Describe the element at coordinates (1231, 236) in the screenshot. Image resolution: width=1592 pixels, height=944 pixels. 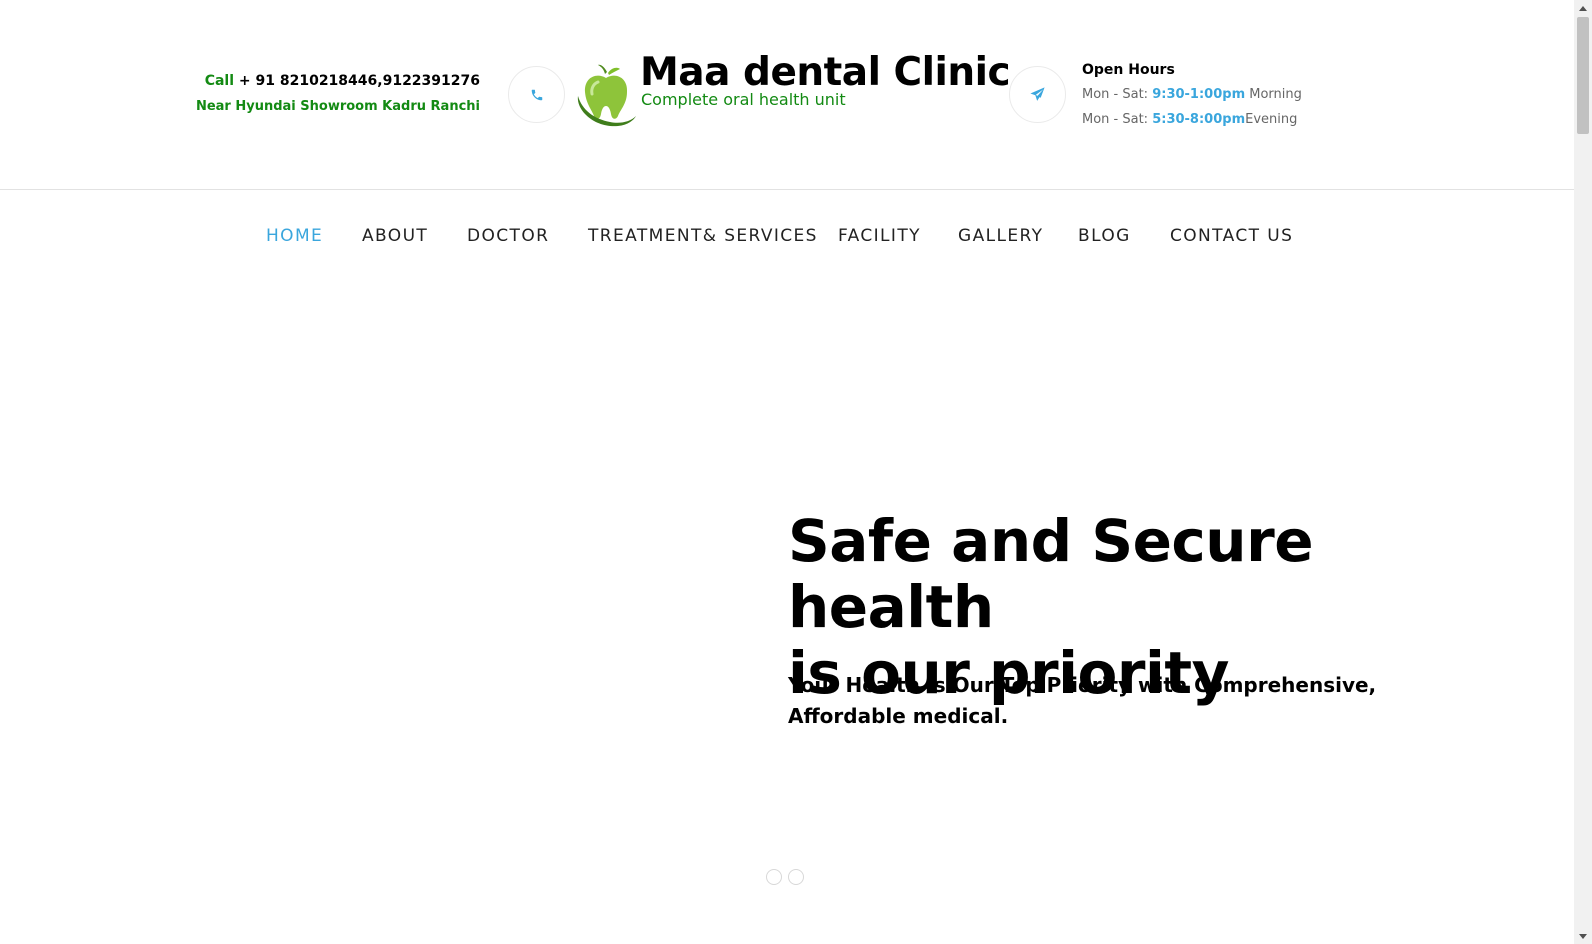
I see `nav-contact-us: CONTACT US` at that location.